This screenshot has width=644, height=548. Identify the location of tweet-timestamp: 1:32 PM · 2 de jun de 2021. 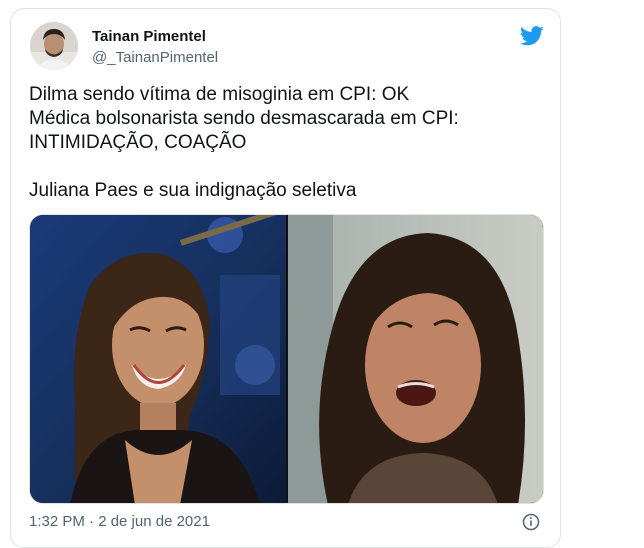
(119, 521).